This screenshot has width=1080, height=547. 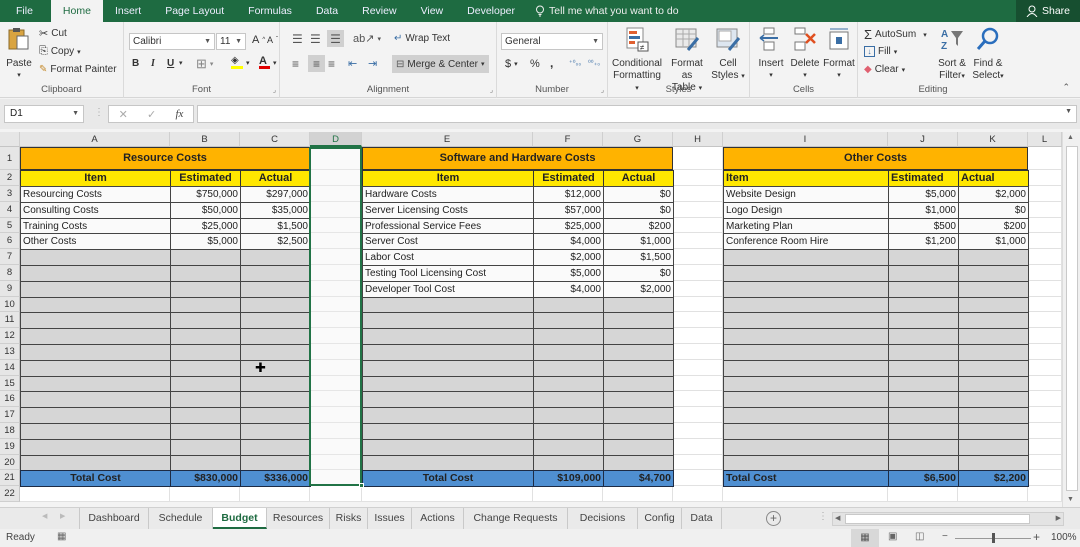 What do you see at coordinates (10, 367) in the screenshot?
I see `row-header-14: 14` at bounding box center [10, 367].